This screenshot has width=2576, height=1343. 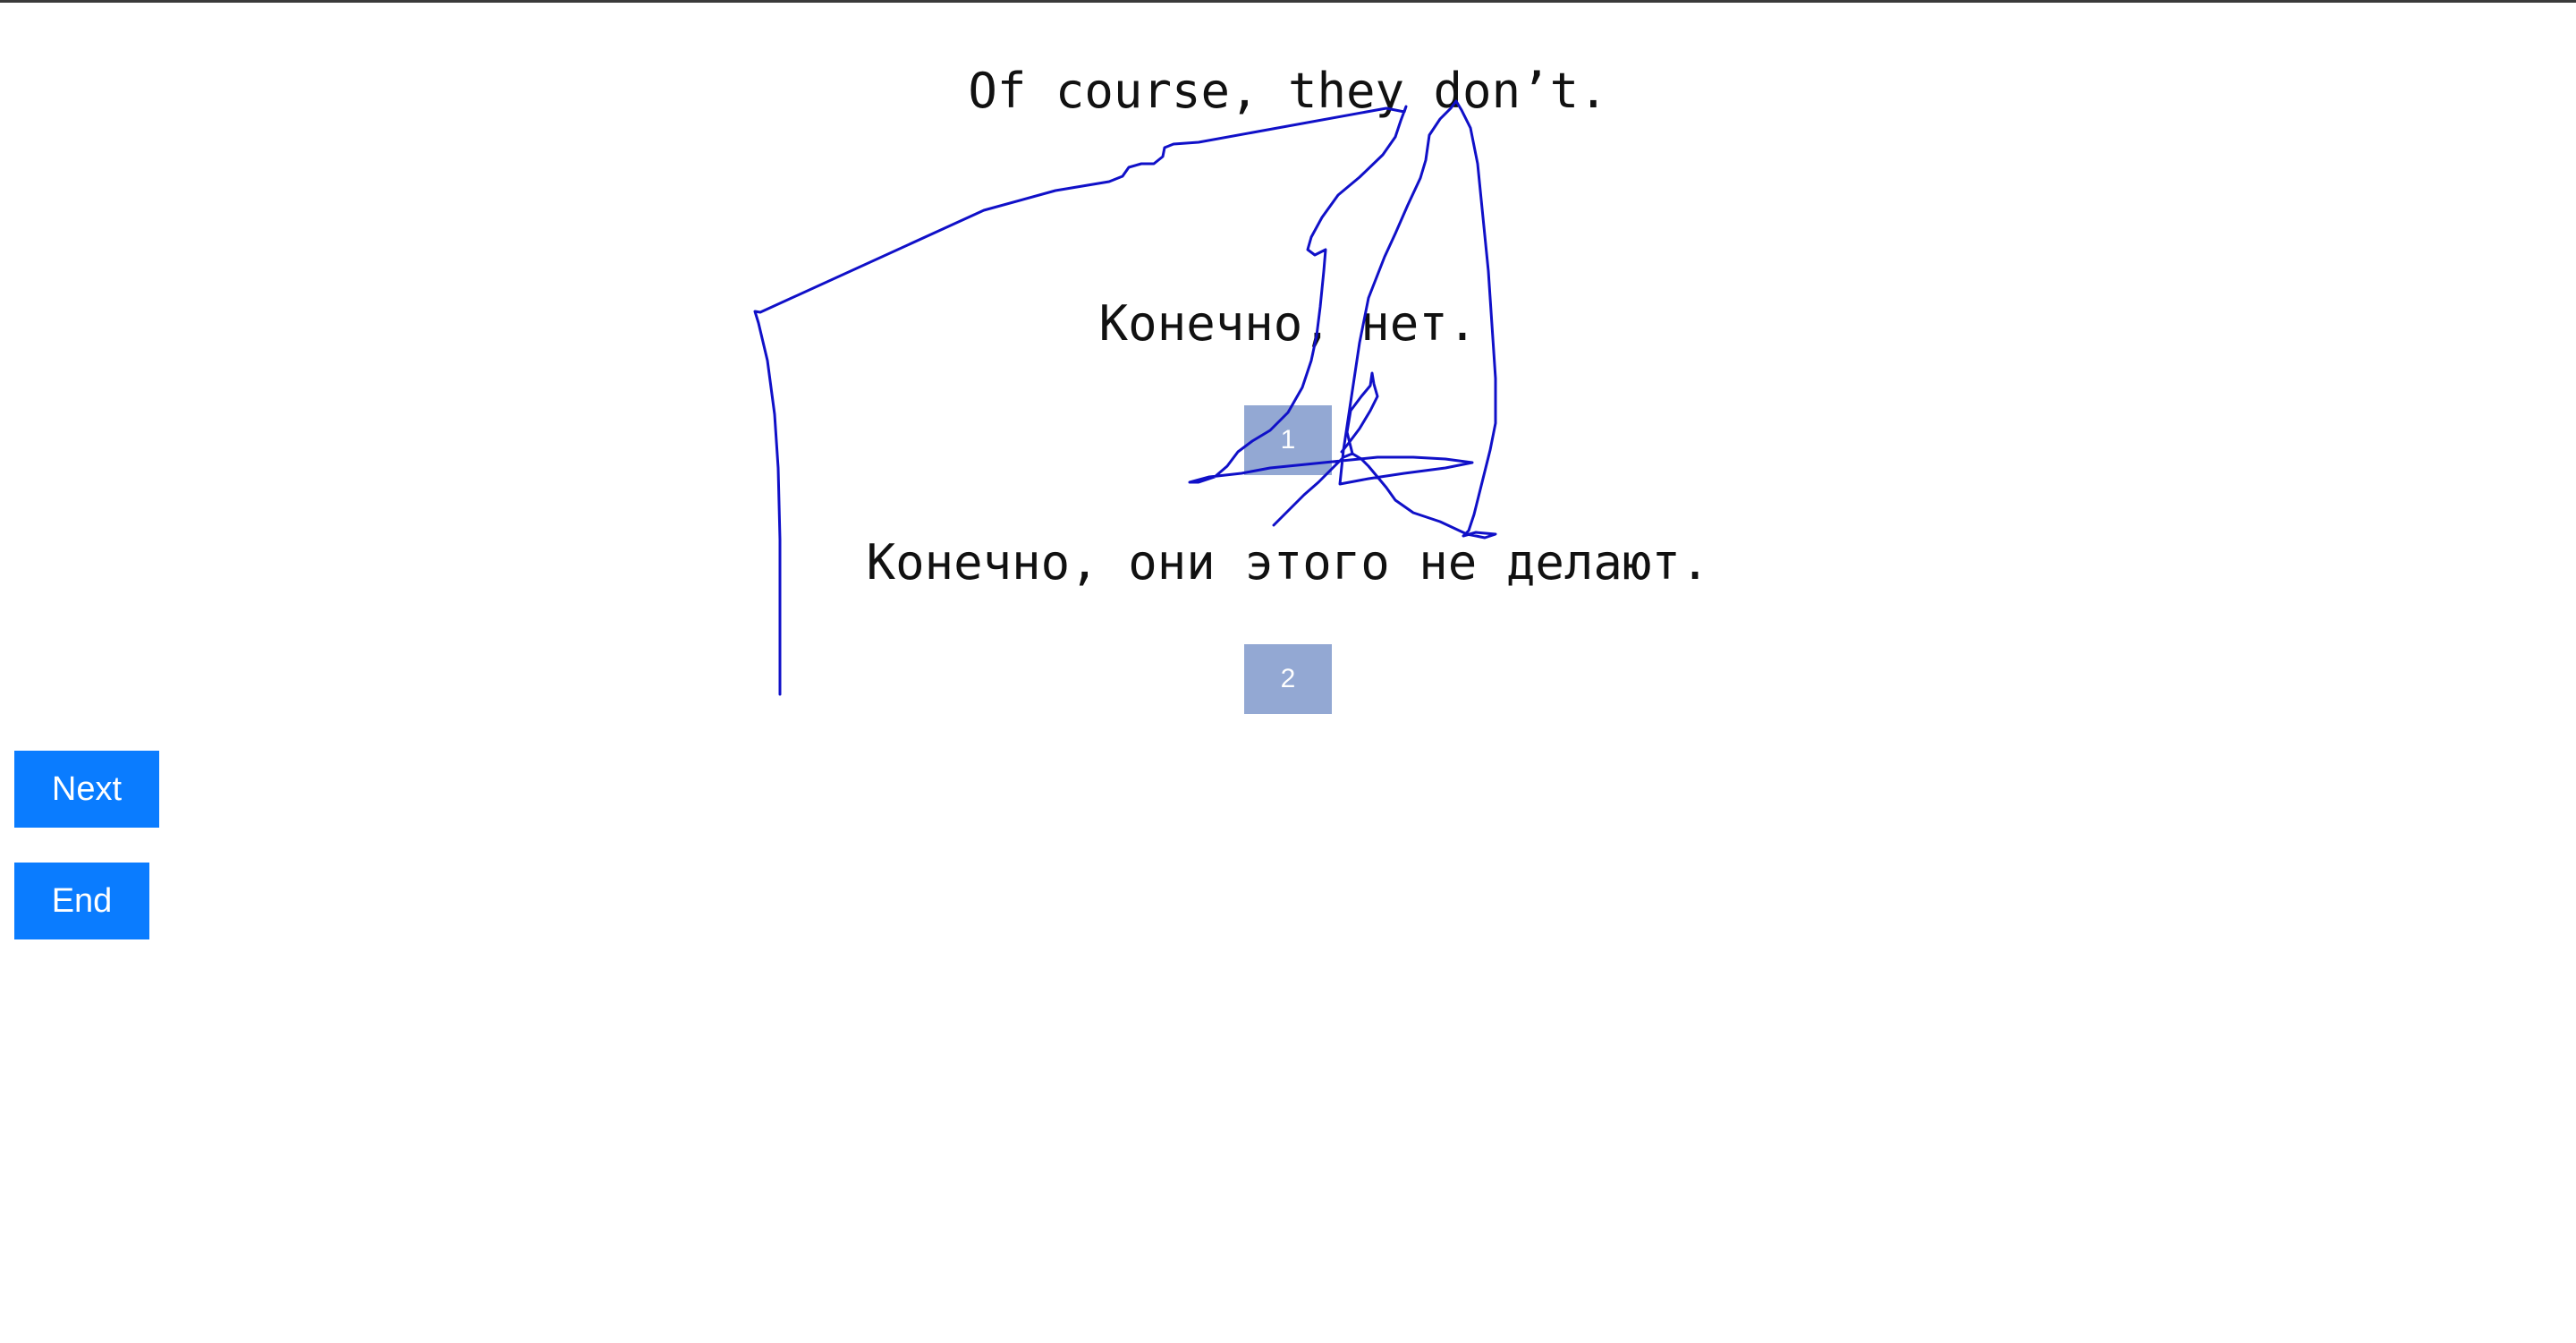 I want to click on translation-option-1: Конечно, нет., so click(x=1288, y=323).